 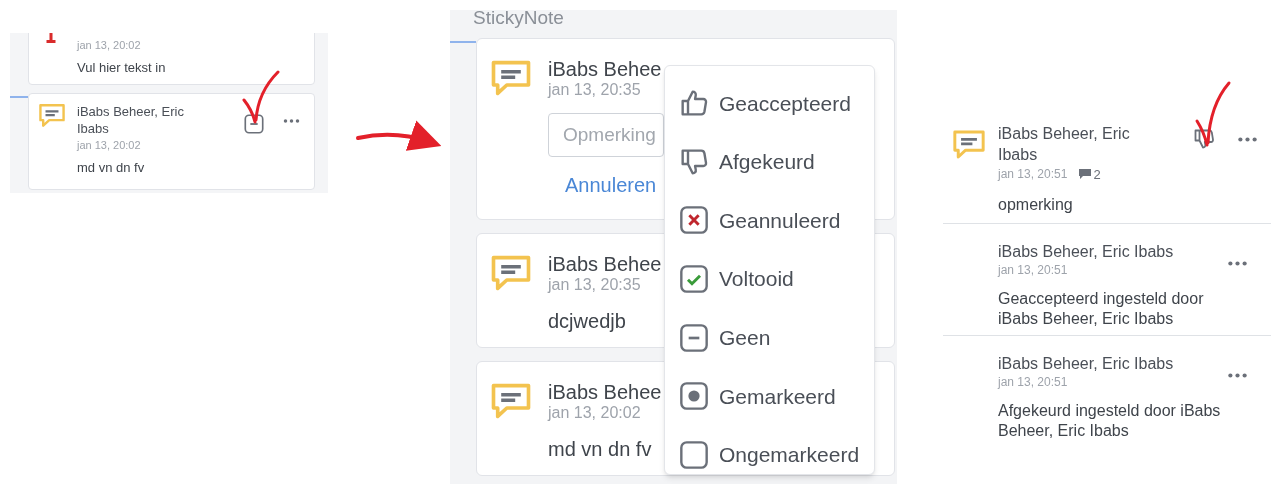 I want to click on cancel-link: Annuleren, so click(x=614, y=185).